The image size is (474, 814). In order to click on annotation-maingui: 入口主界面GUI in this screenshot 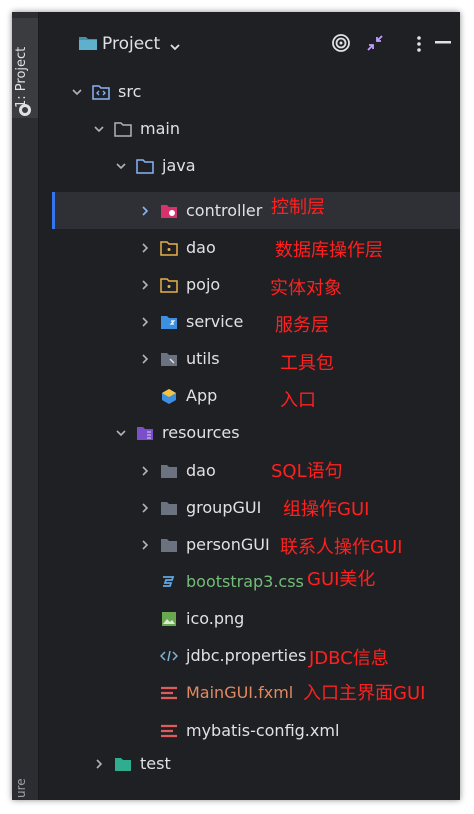, I will do `click(364, 693)`.